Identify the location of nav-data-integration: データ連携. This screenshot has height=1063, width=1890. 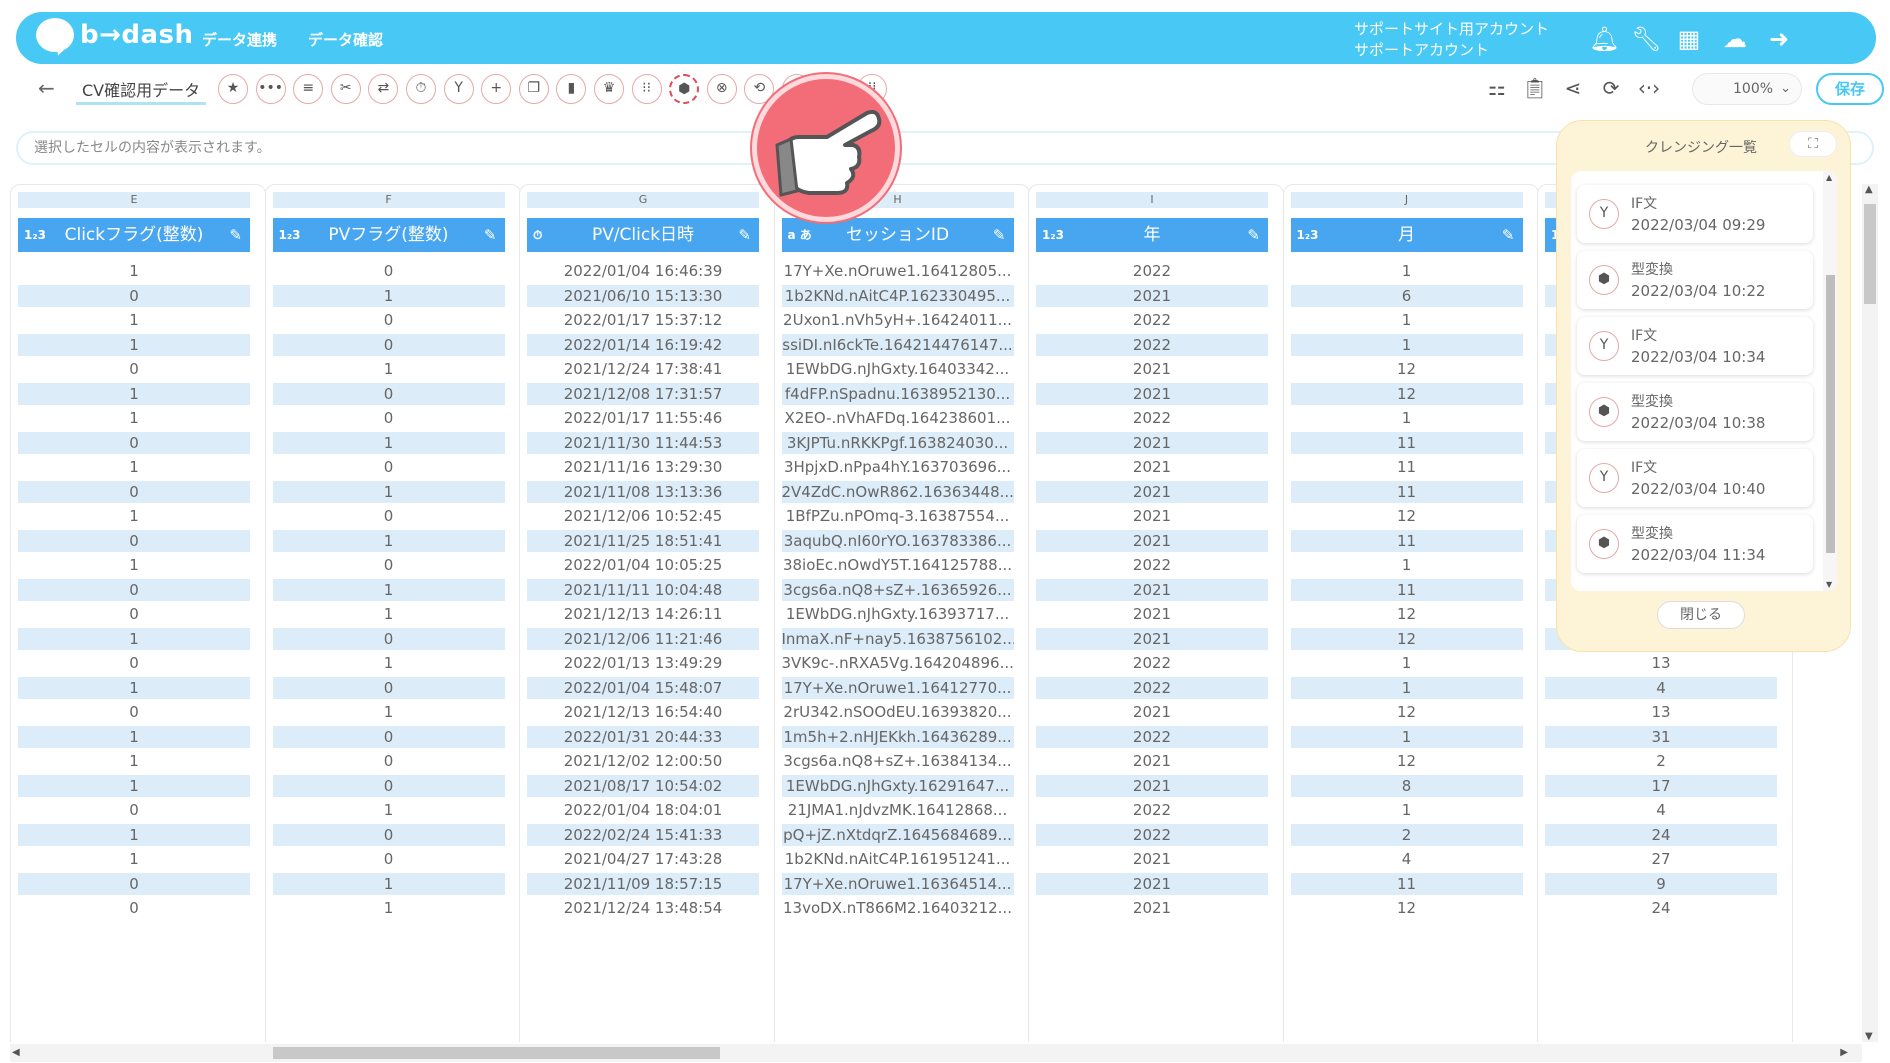
(239, 39).